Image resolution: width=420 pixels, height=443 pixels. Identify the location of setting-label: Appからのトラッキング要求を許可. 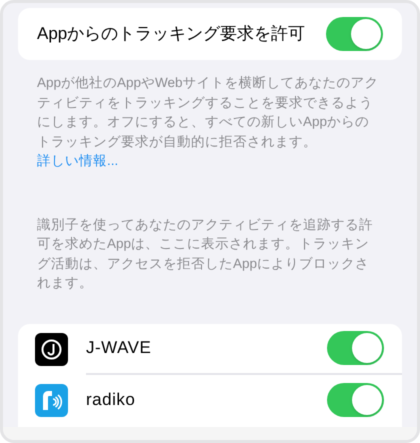
(171, 34).